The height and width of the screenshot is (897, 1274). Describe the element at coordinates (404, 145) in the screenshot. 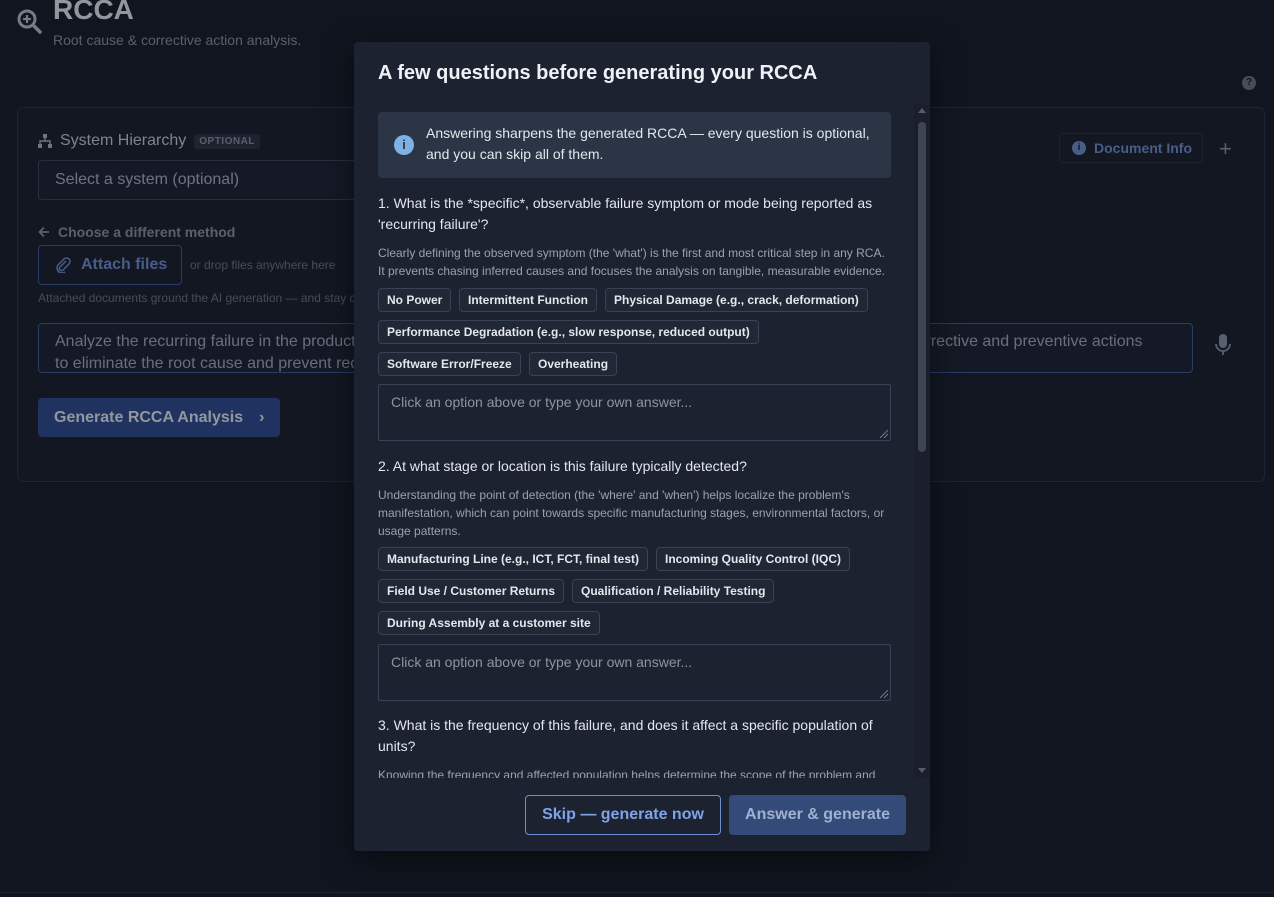

I see `info-circle-icon: i` at that location.